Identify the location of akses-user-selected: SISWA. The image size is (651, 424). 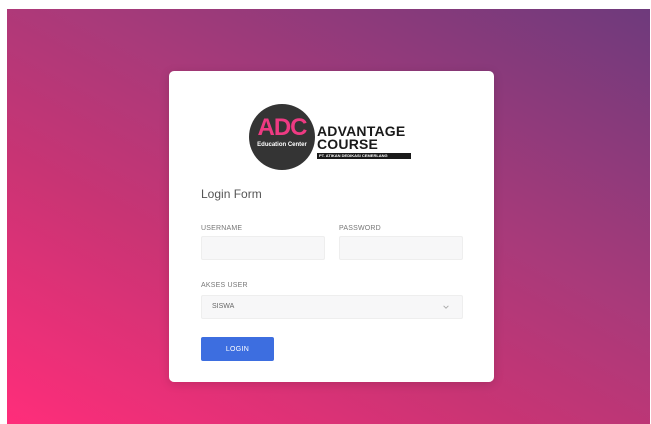
(223, 306).